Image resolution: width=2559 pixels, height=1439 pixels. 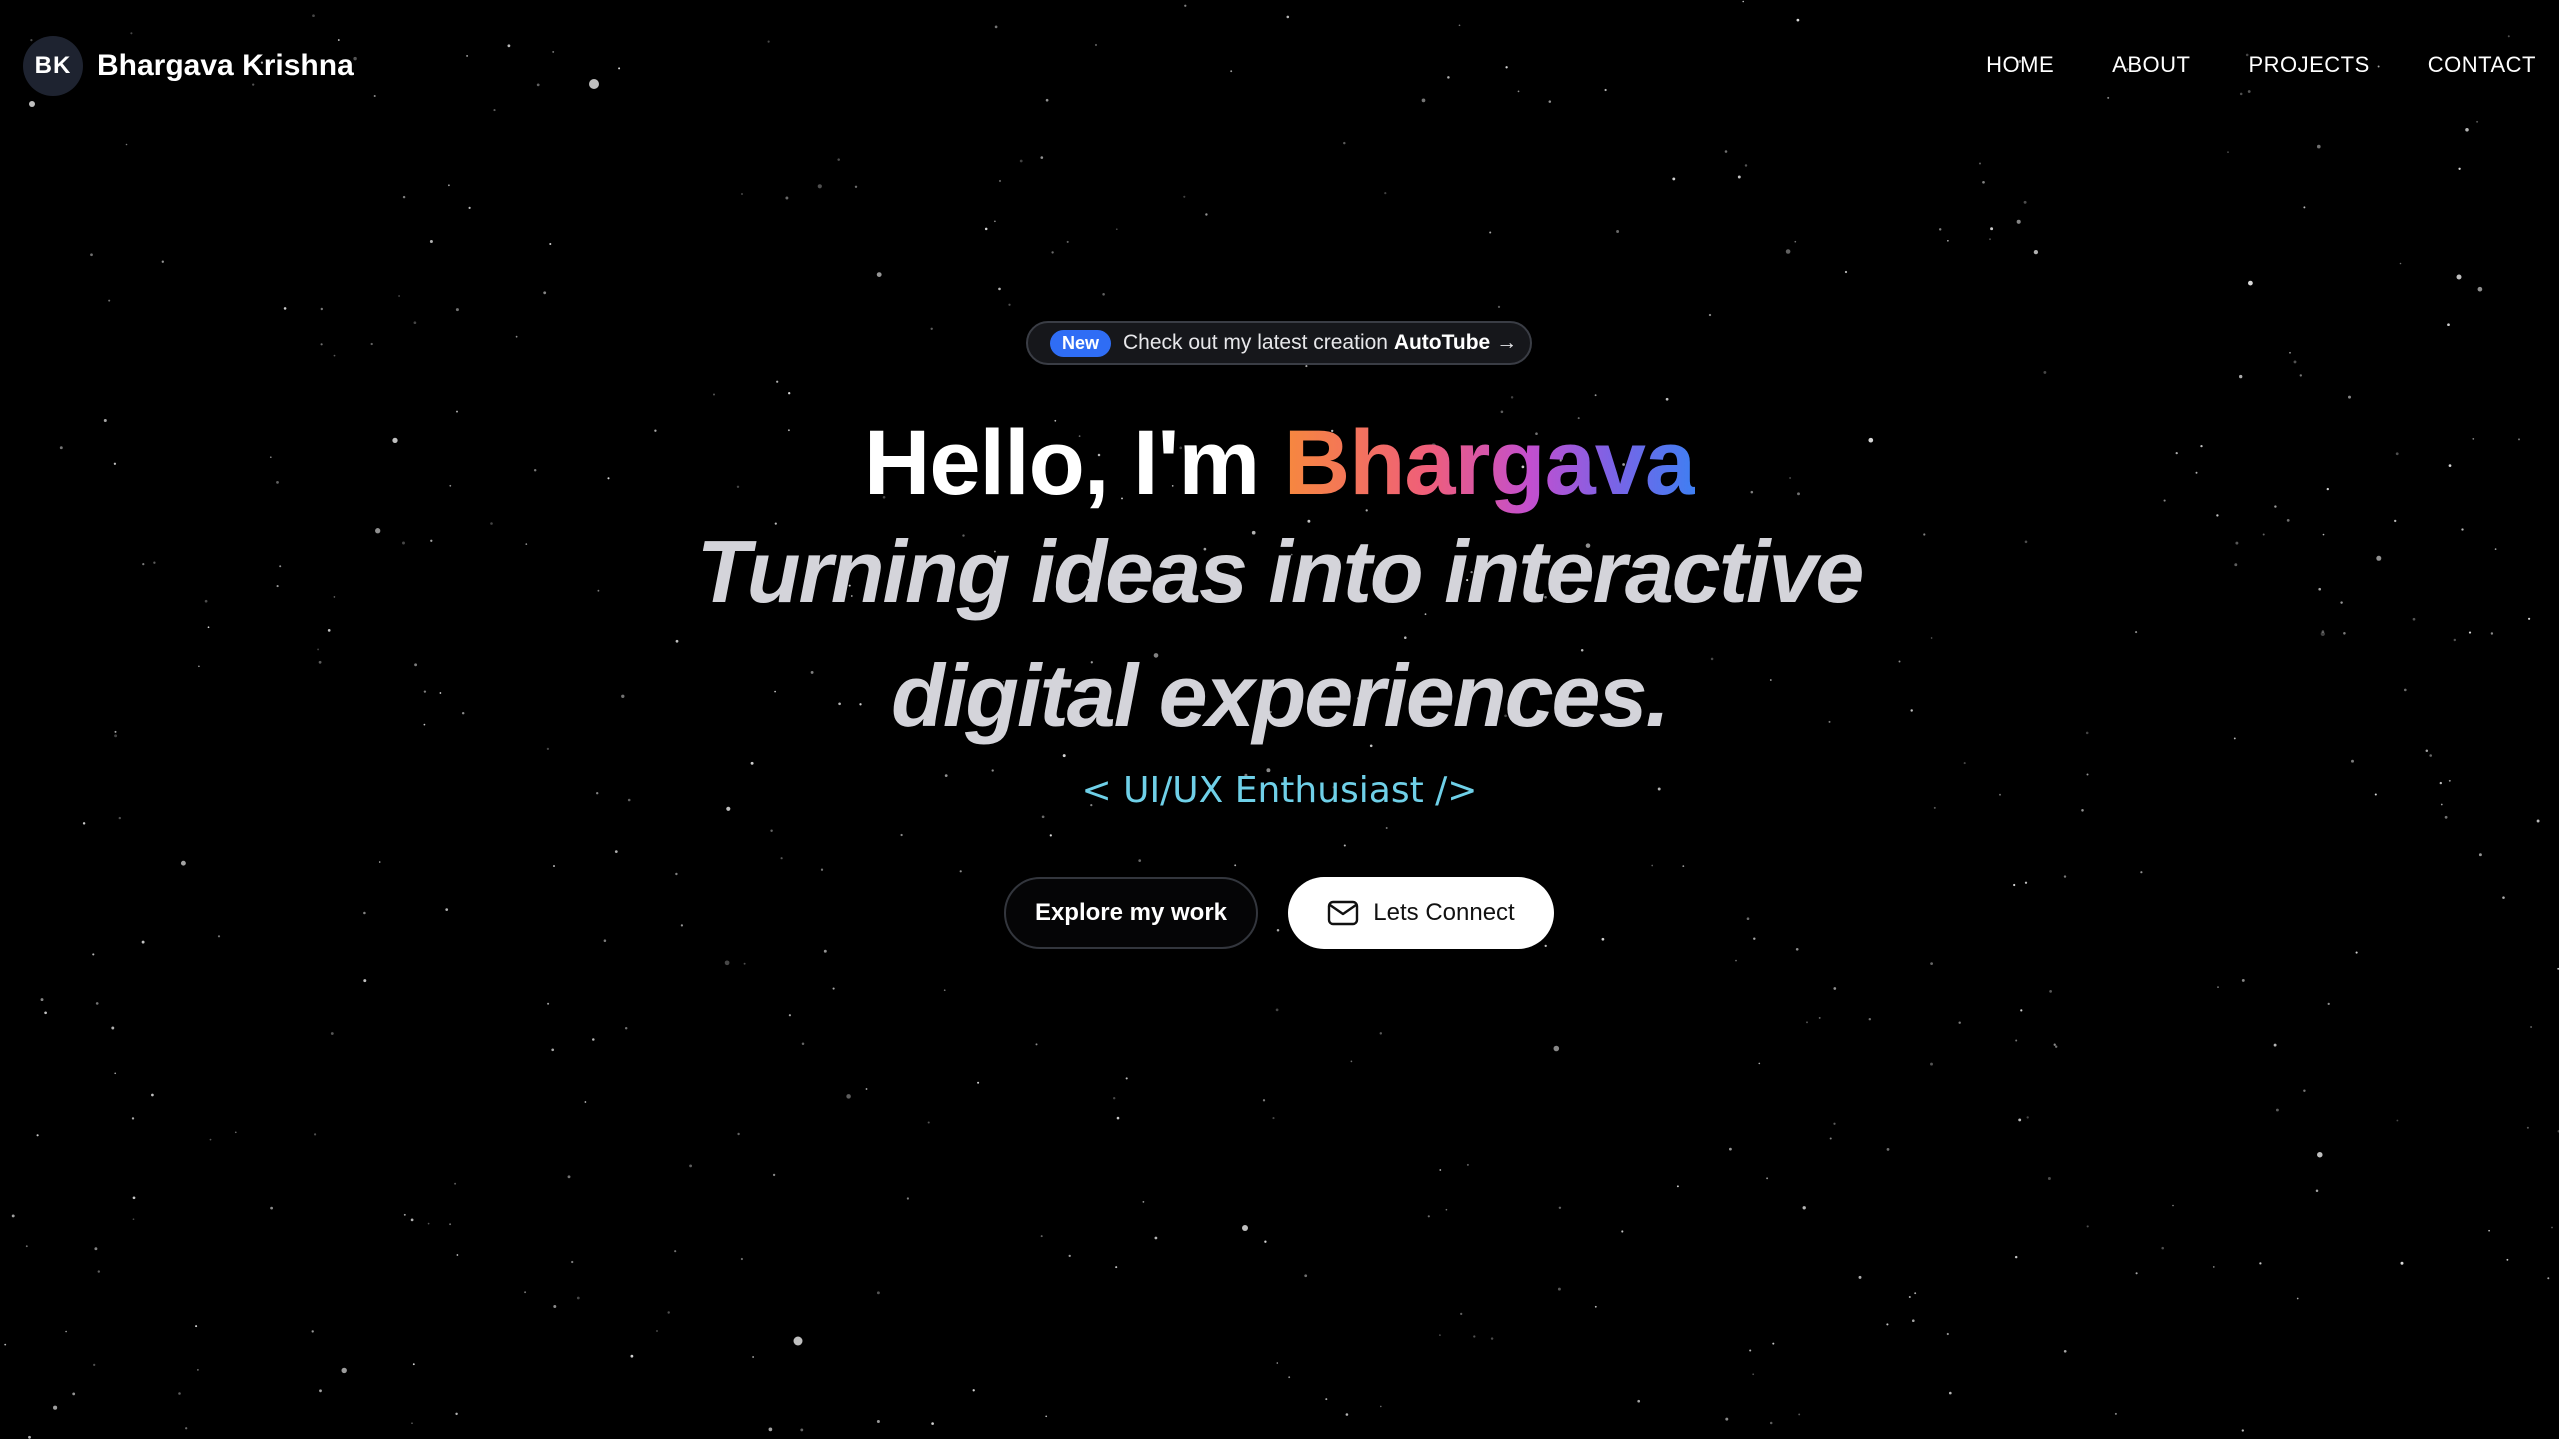 I want to click on nav-link-about: ABOUT, so click(x=2151, y=65).